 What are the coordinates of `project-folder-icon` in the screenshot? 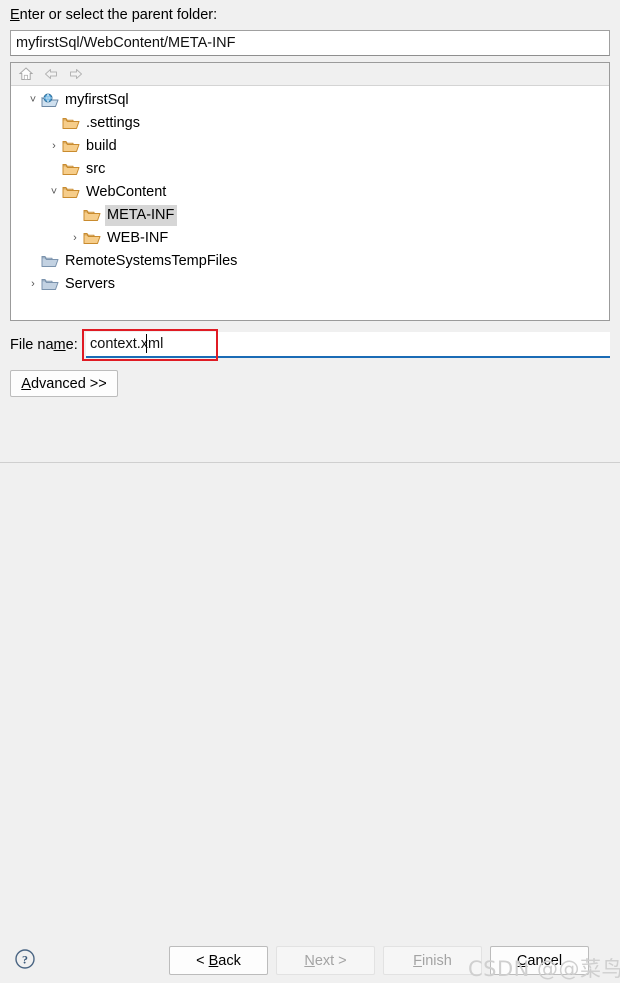 It's located at (51, 101).